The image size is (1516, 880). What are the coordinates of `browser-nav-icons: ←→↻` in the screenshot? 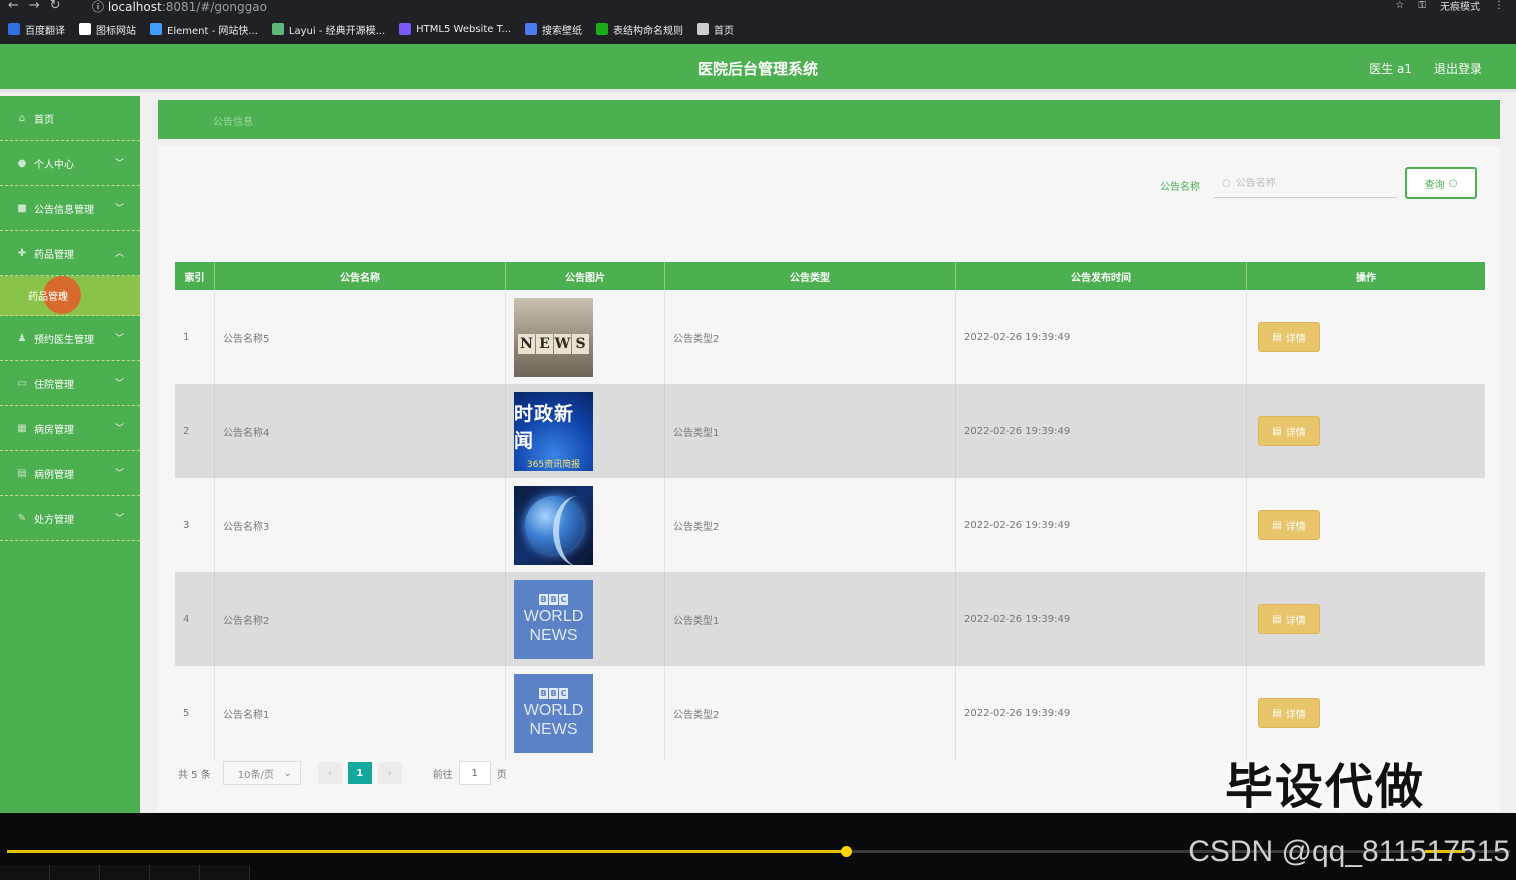 It's located at (39, 6).